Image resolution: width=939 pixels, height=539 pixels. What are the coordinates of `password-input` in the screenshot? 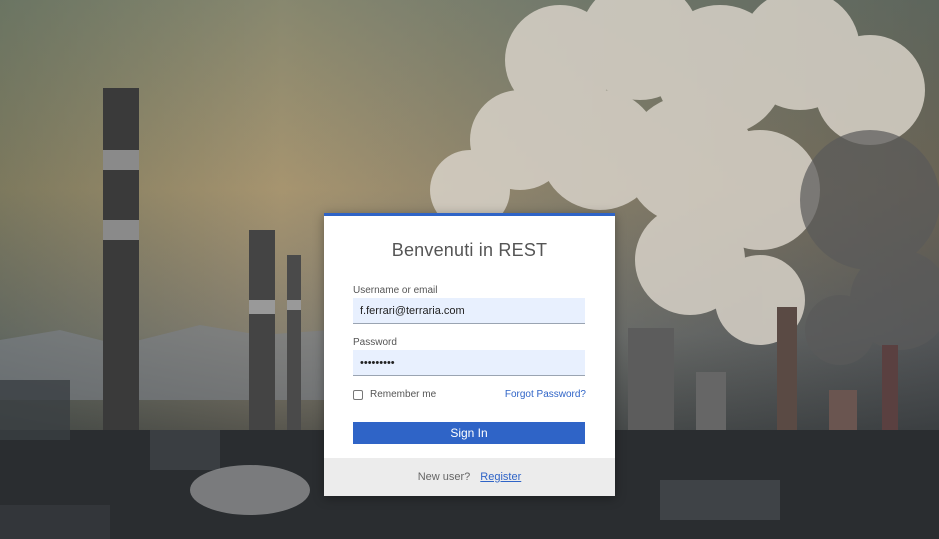 It's located at (469, 363).